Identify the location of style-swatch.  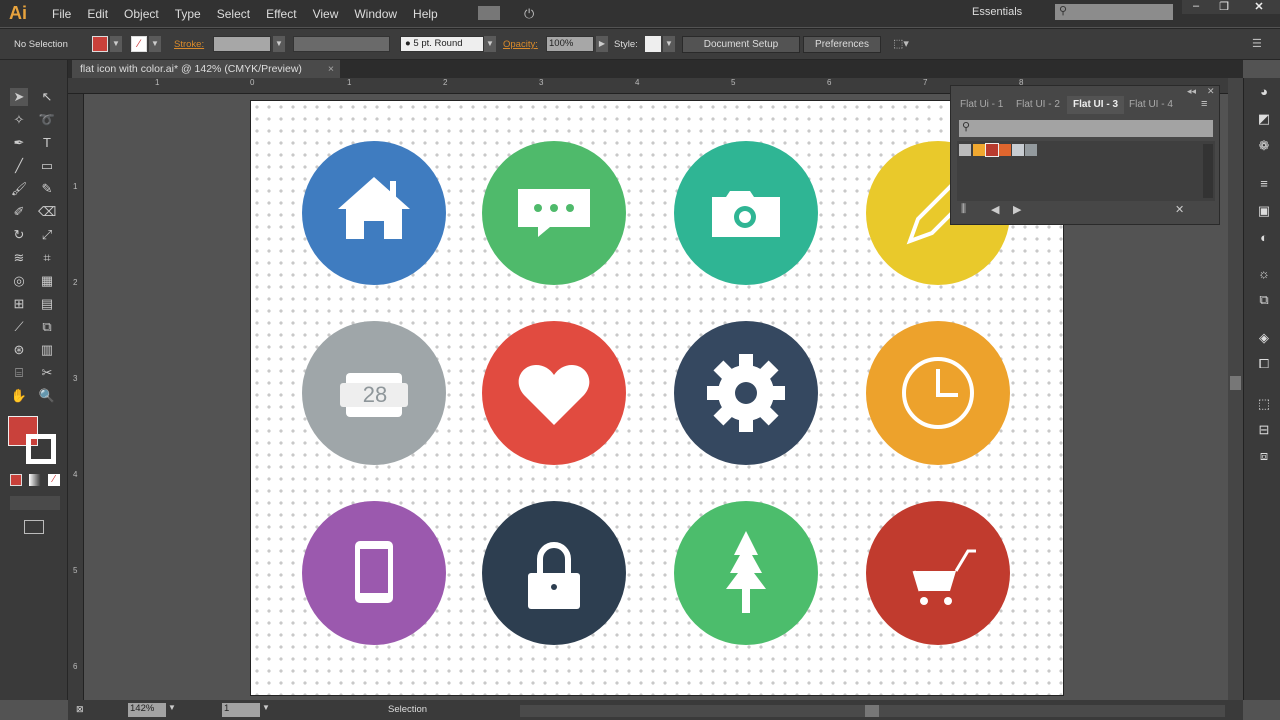
(653, 44).